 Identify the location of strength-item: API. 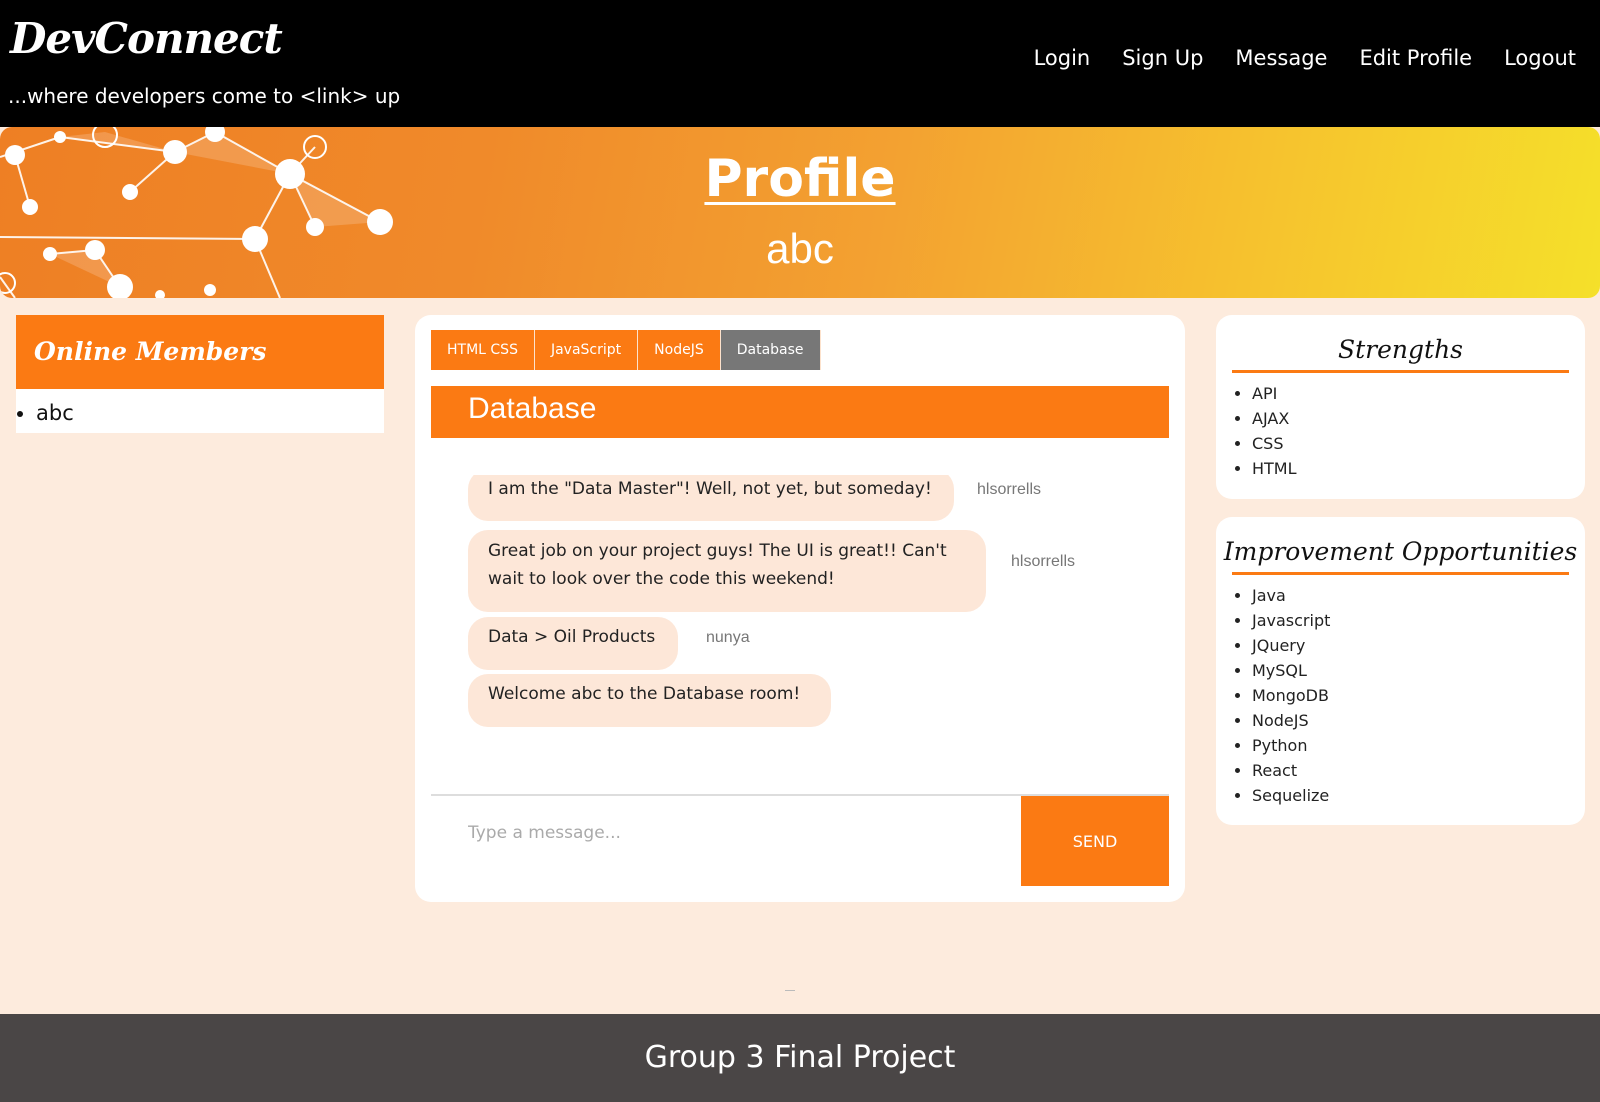
(1418, 393).